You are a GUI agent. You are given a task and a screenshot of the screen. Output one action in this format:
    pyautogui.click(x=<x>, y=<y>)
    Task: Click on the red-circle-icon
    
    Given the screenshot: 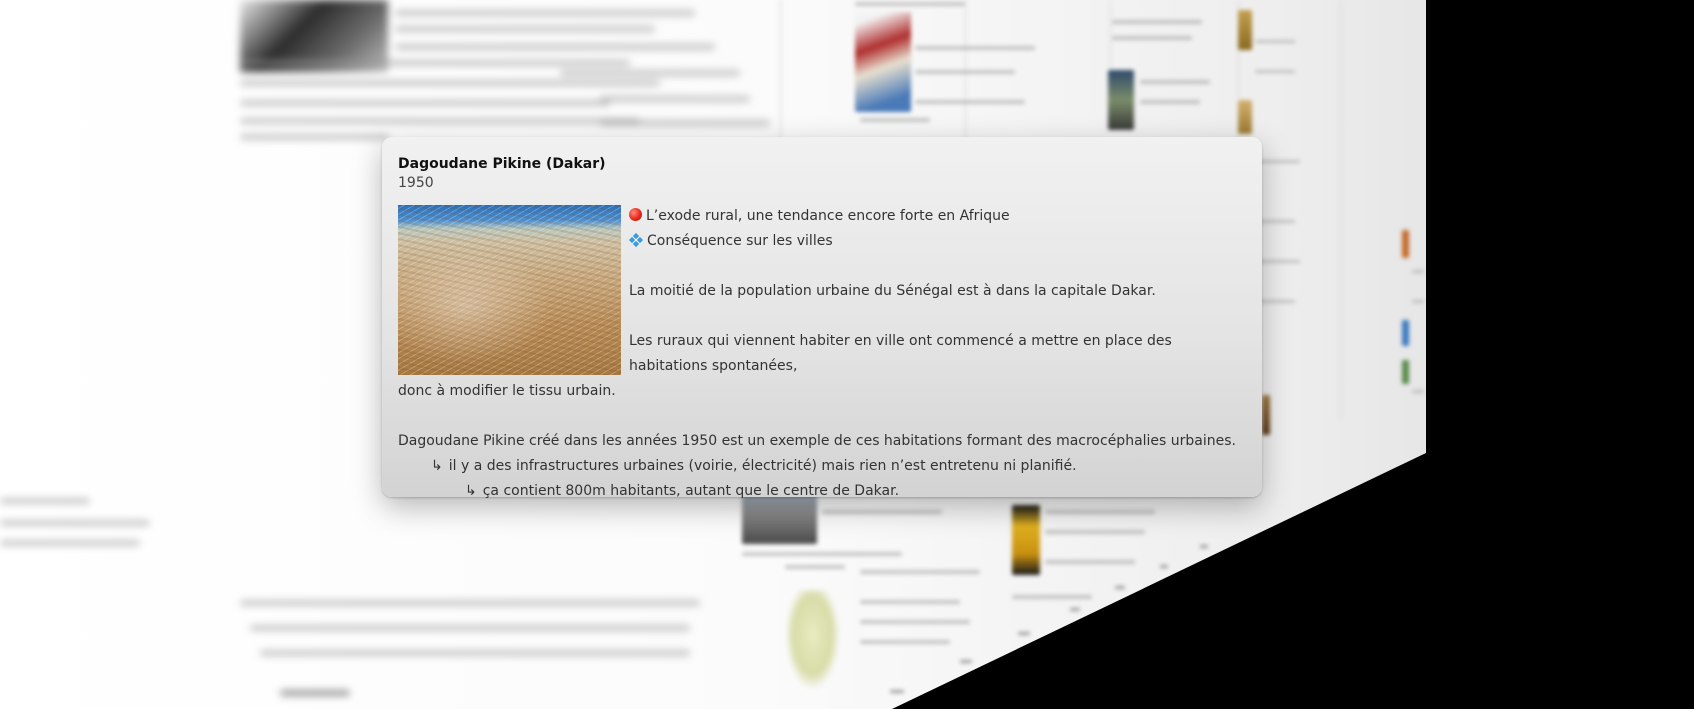 What is the action you would take?
    pyautogui.click(x=635, y=214)
    